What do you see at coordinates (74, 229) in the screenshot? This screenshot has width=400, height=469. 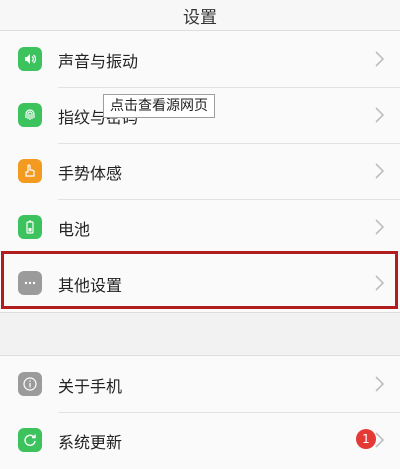 I see `settings-item-label: 电池` at bounding box center [74, 229].